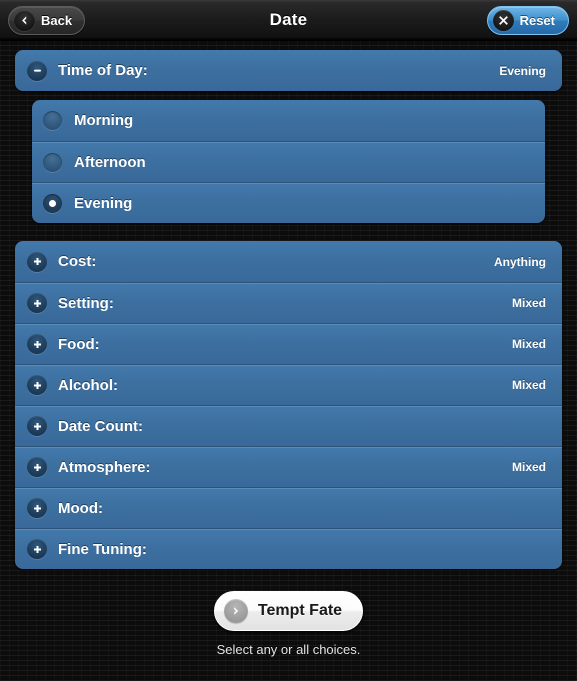 The width and height of the screenshot is (577, 681). Describe the element at coordinates (520, 261) in the screenshot. I see `section-value: Anything` at that location.